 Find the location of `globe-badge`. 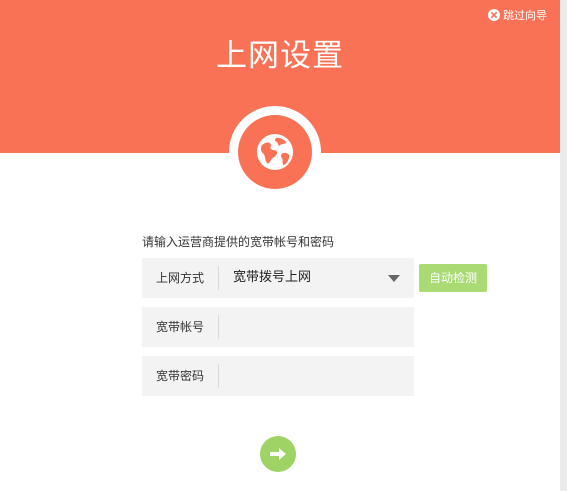

globe-badge is located at coordinates (275, 152).